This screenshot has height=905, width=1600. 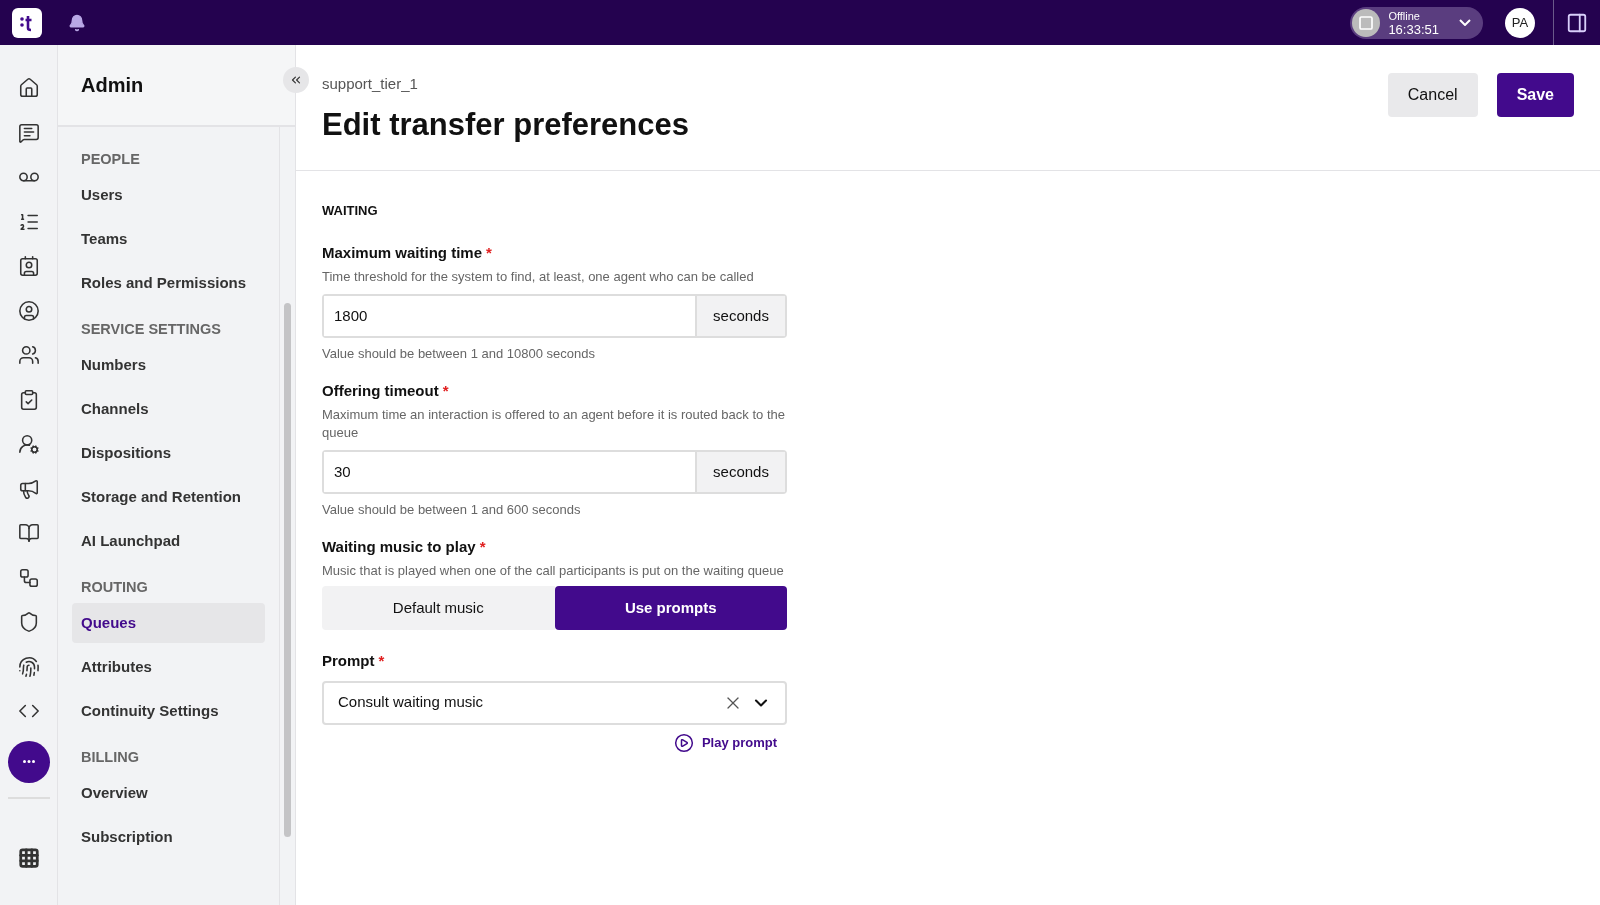 What do you see at coordinates (110, 159) in the screenshot?
I see `section-heading: PEOPLE` at bounding box center [110, 159].